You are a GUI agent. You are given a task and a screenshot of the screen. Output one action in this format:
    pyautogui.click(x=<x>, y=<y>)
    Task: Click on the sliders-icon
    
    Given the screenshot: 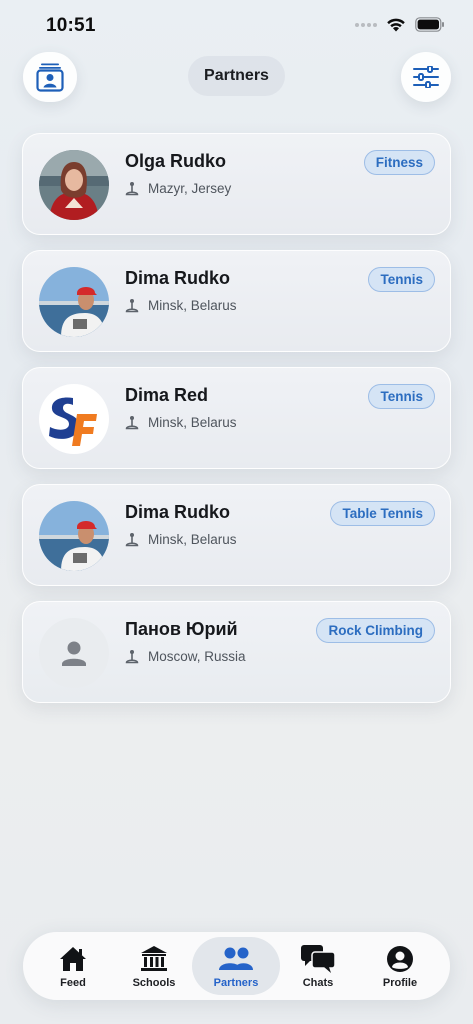 What is the action you would take?
    pyautogui.click(x=426, y=77)
    